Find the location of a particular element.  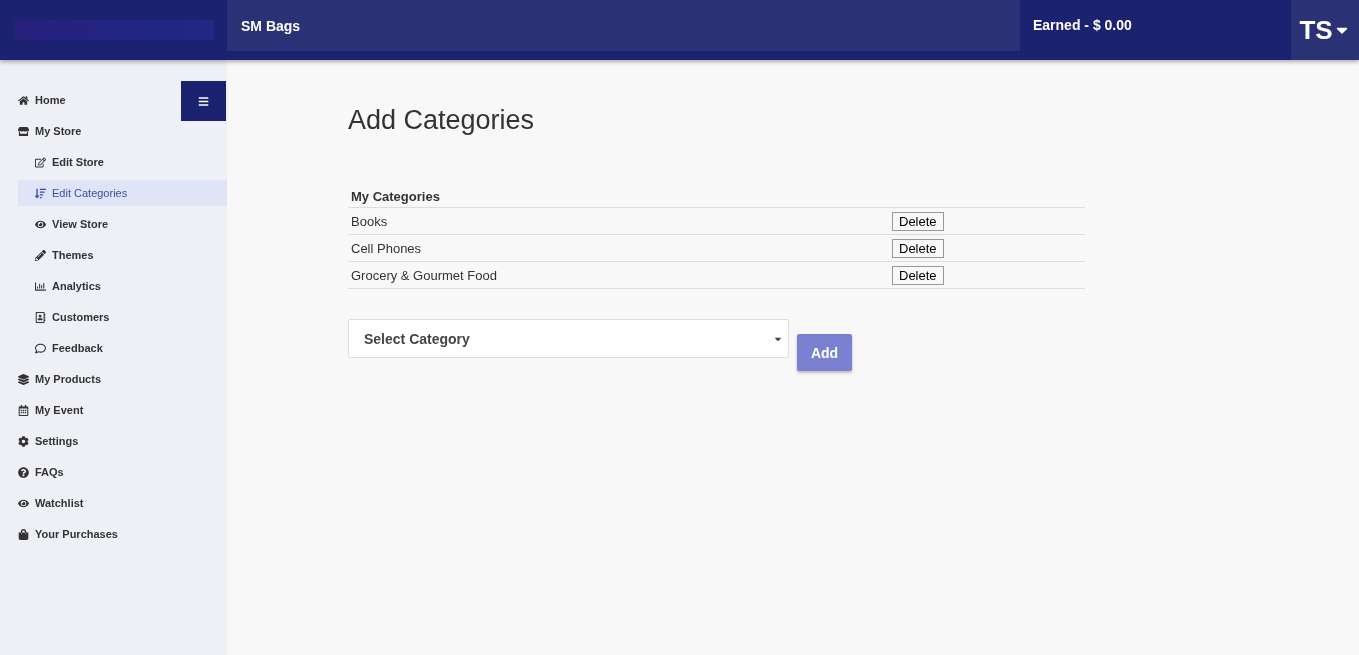

sidebar-item: Edit Store is located at coordinates (122, 162).